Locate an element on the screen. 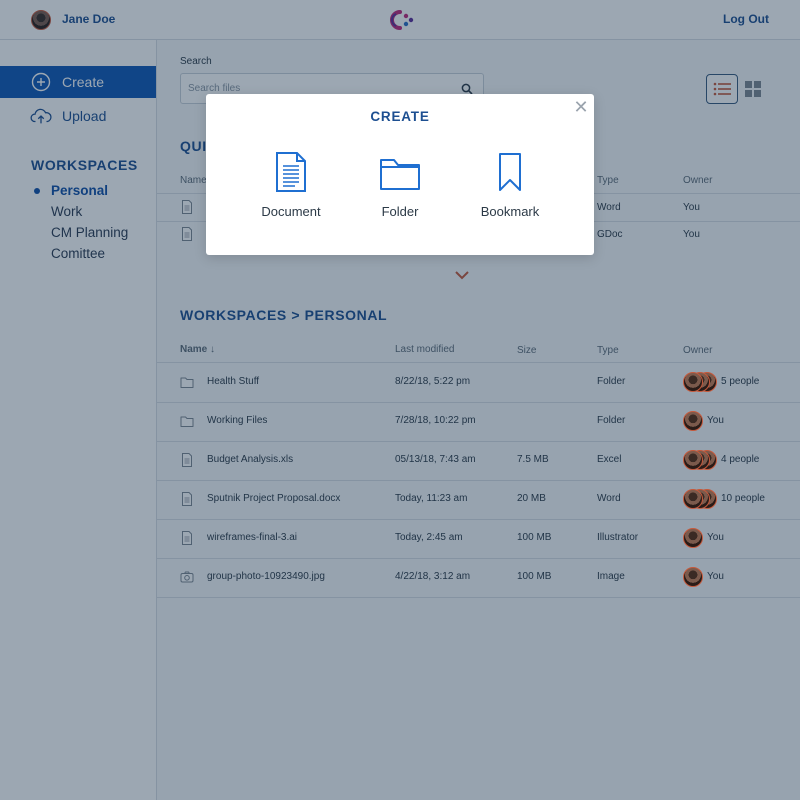 This screenshot has height=800, width=800. bookmark-option-label: Bookmark is located at coordinates (510, 211).